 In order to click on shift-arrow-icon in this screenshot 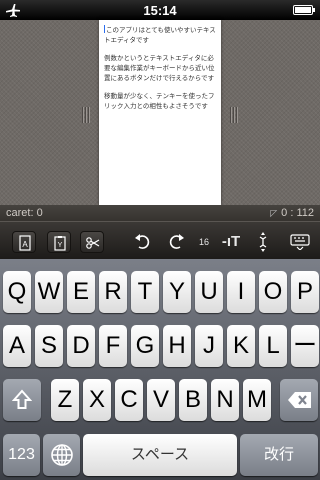, I will do `click(22, 399)`.